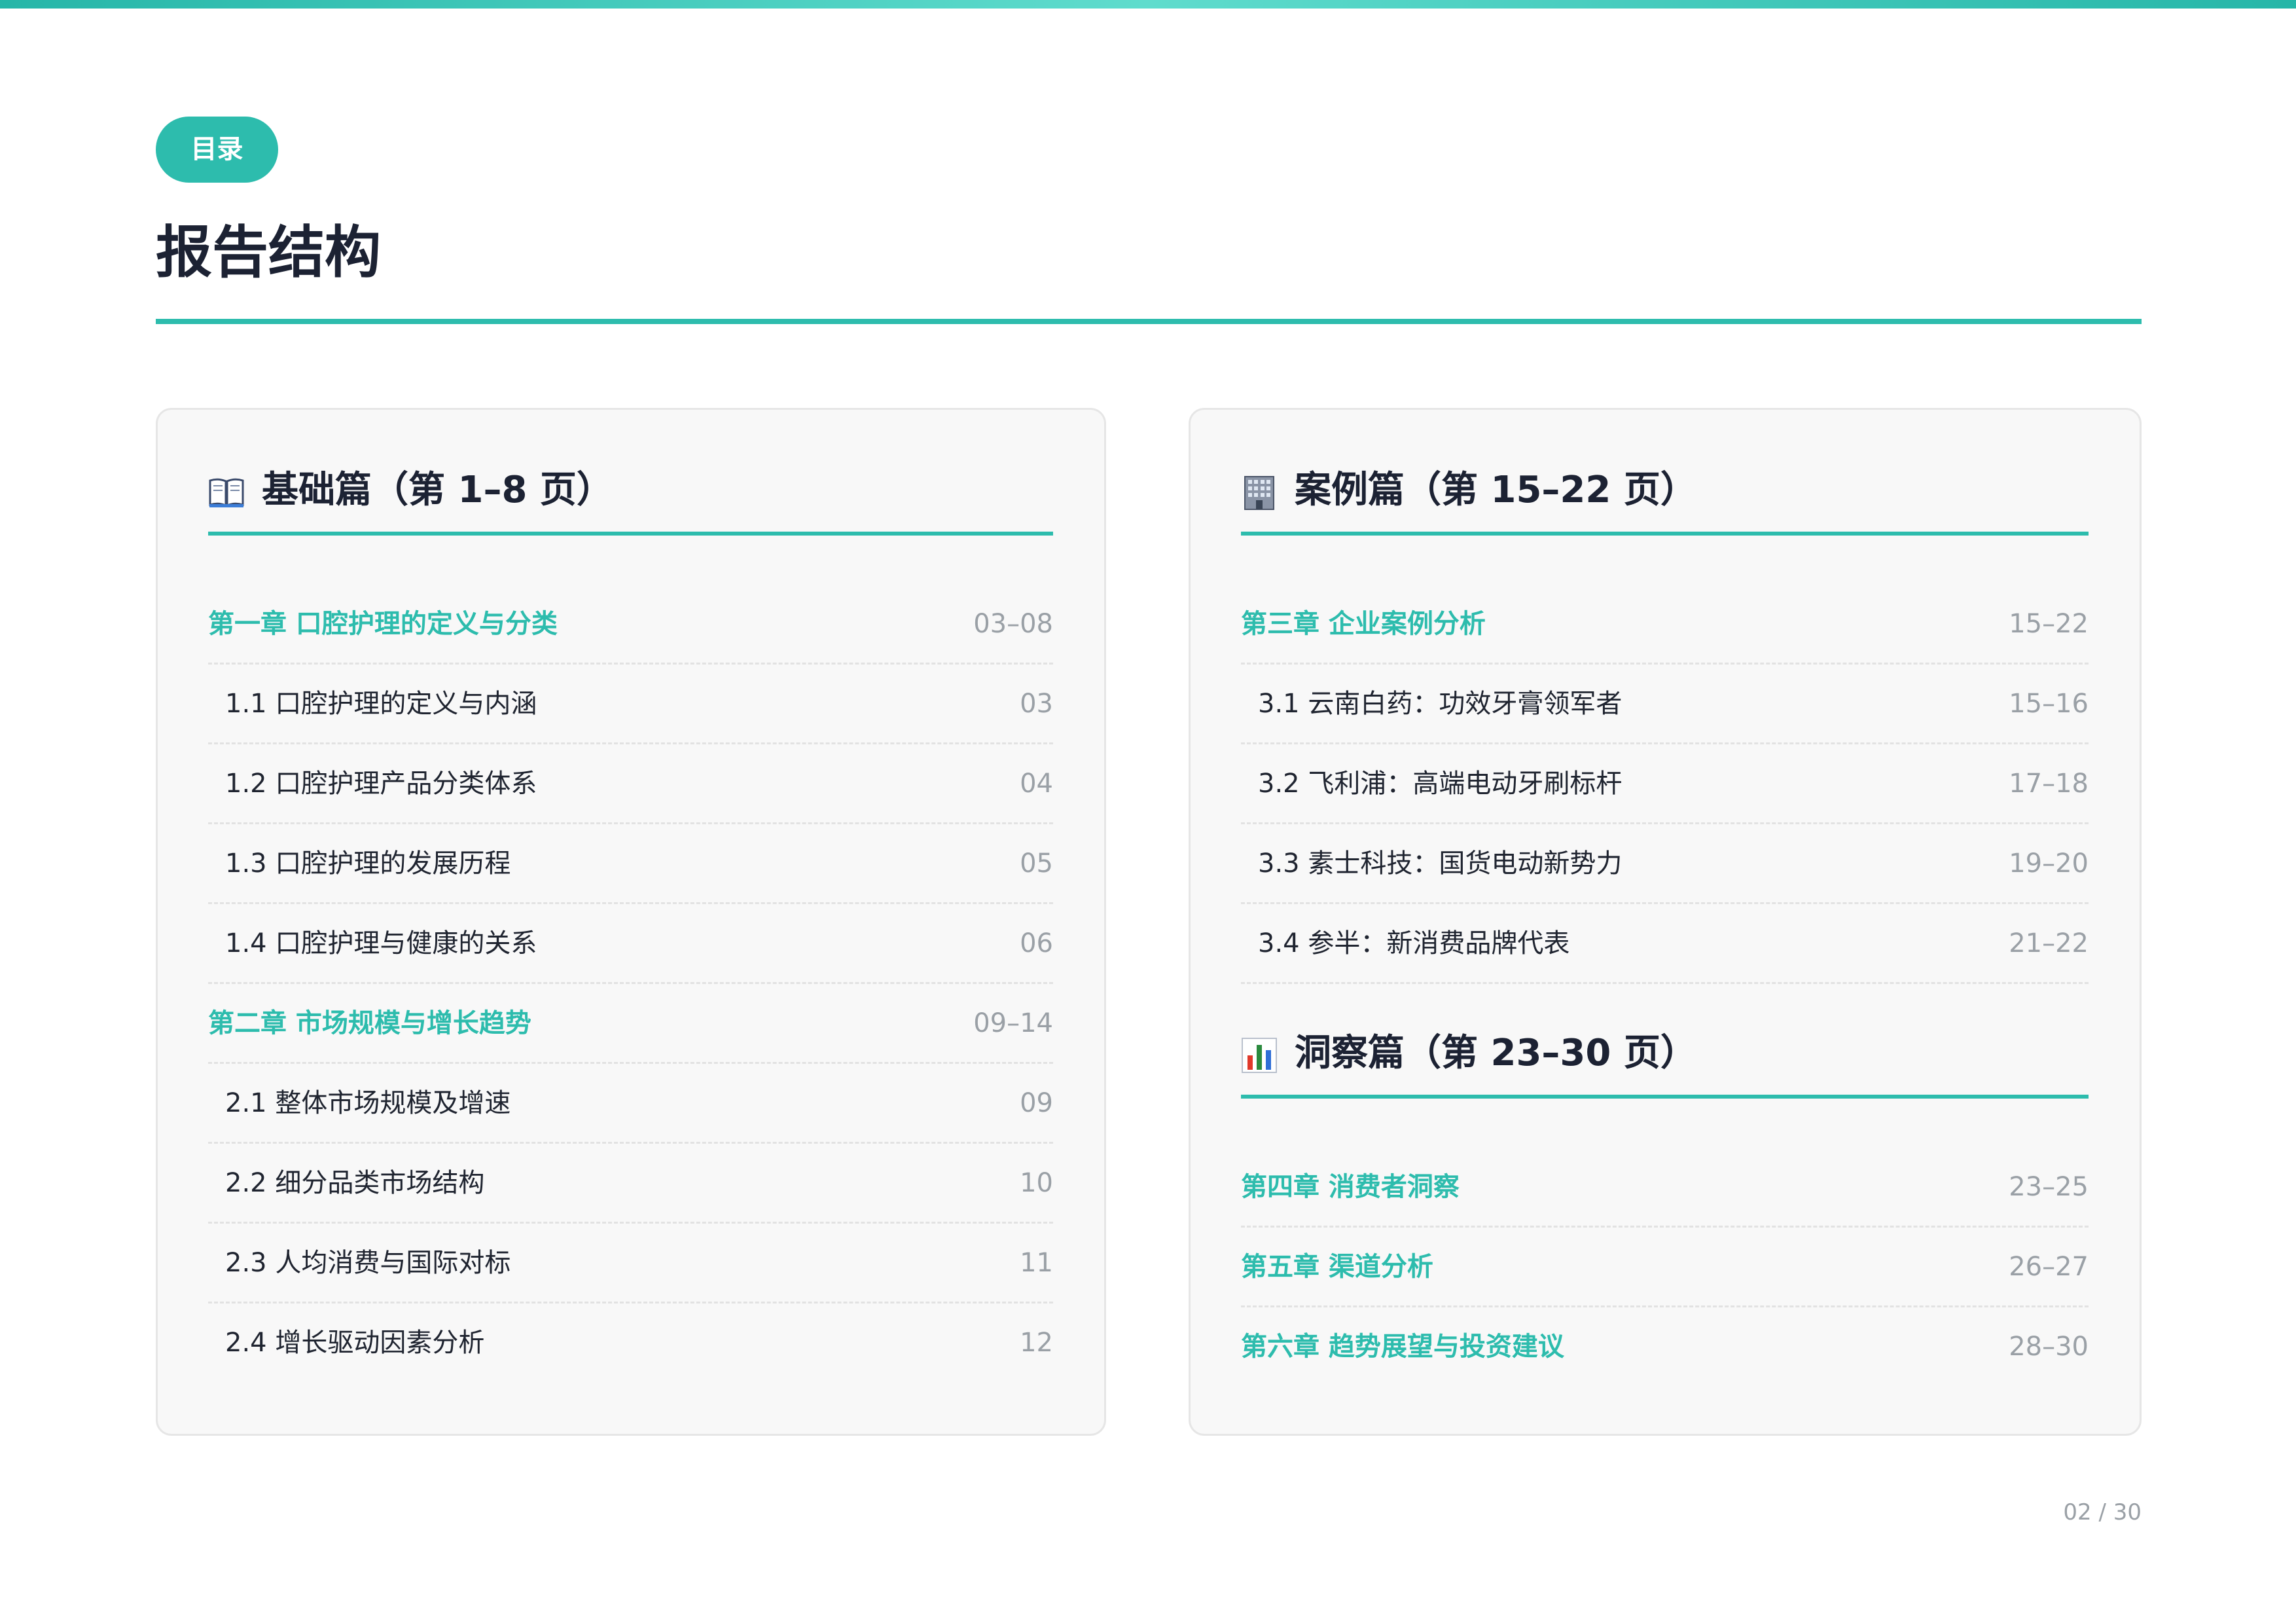 The image size is (2296, 1623). Describe the element at coordinates (1149, 321) in the screenshot. I see `title-divider` at that location.